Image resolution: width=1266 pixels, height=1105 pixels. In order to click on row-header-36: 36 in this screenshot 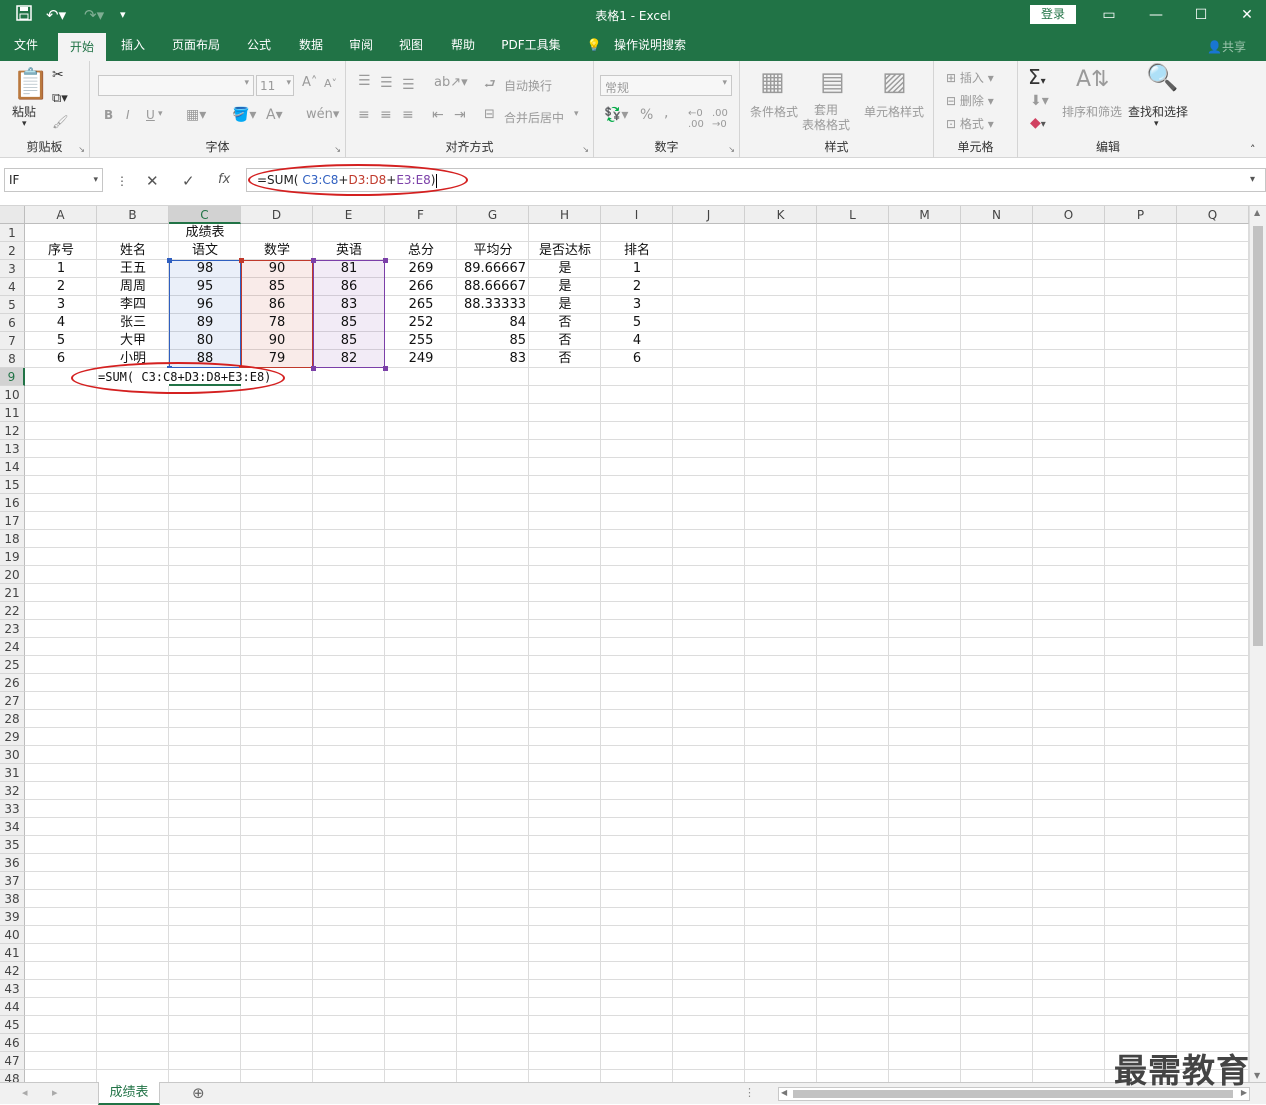, I will do `click(12, 863)`.